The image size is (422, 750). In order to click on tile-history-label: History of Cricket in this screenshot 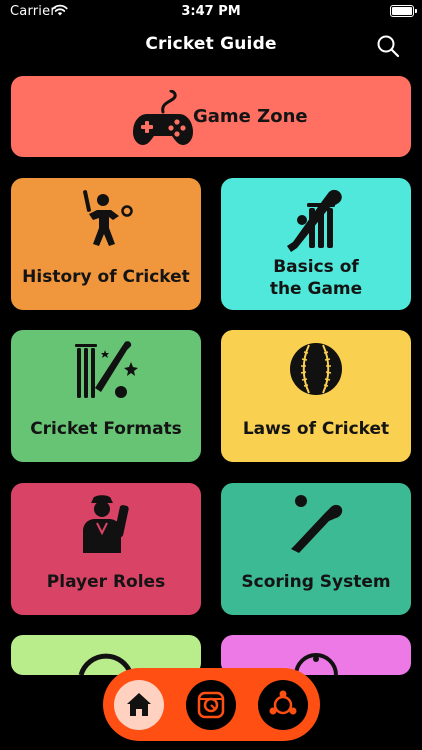, I will do `click(106, 277)`.